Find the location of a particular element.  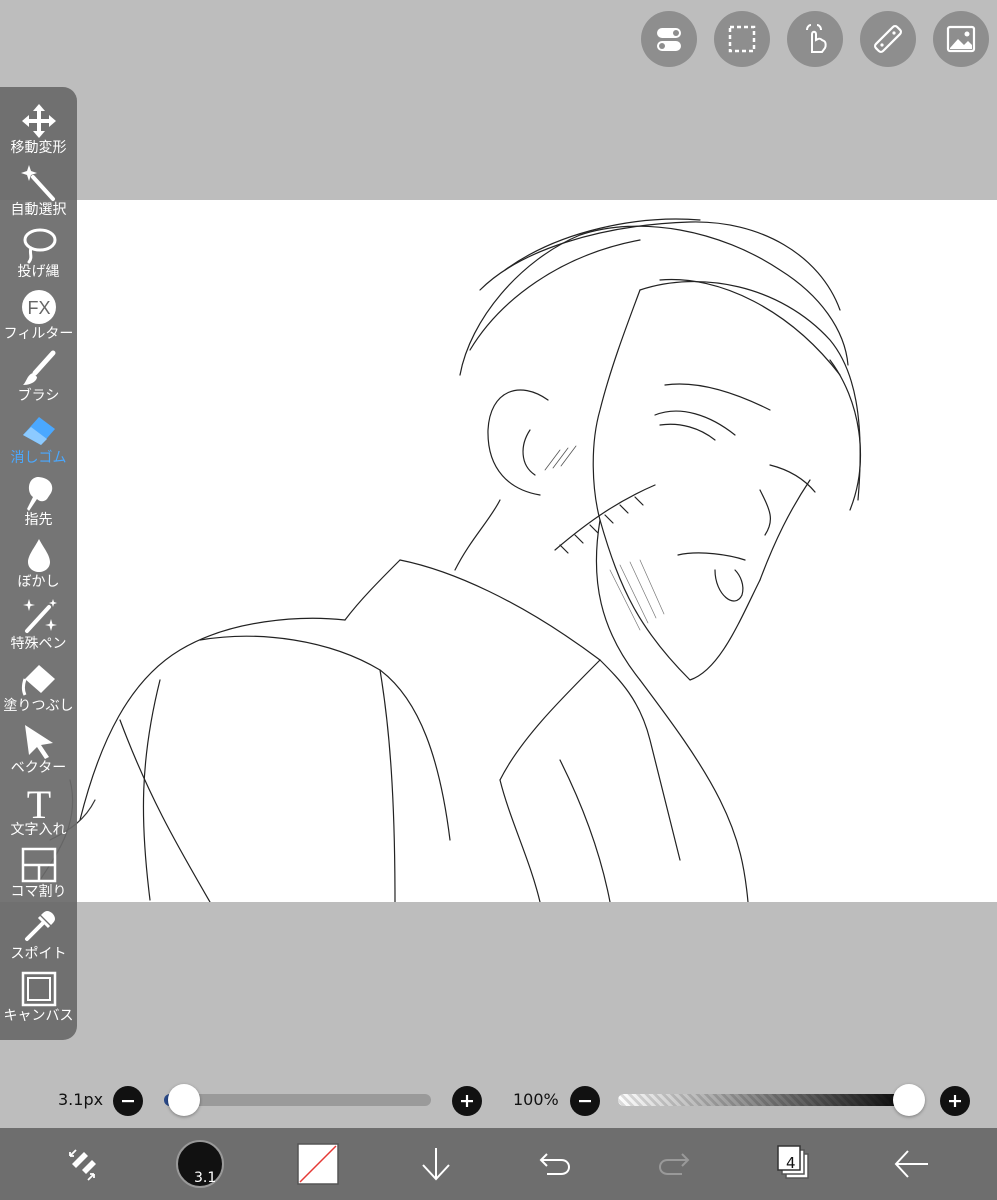

tool-auto-select: 自動選択 is located at coordinates (38, 192).